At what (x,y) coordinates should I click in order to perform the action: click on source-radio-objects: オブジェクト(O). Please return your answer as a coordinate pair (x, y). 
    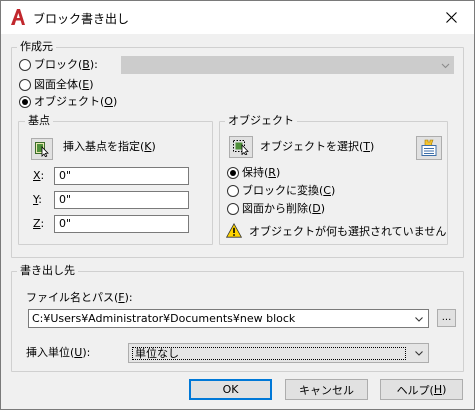
    Looking at the image, I should click on (68, 102).